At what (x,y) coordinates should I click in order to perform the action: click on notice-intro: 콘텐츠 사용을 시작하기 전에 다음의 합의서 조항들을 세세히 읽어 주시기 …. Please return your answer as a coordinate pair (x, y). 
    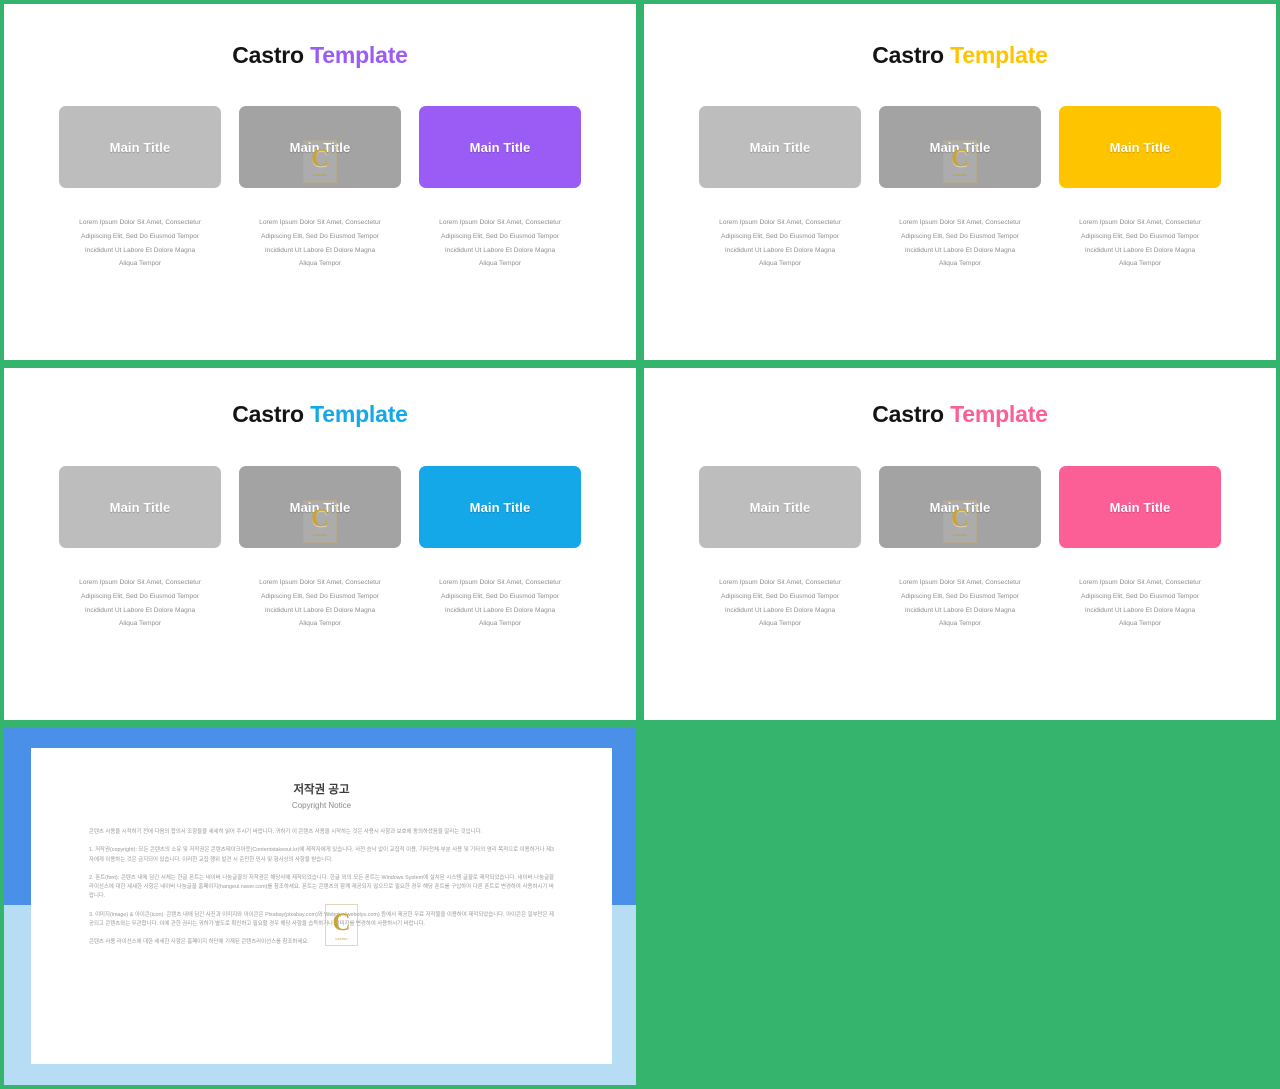
    Looking at the image, I should click on (286, 832).